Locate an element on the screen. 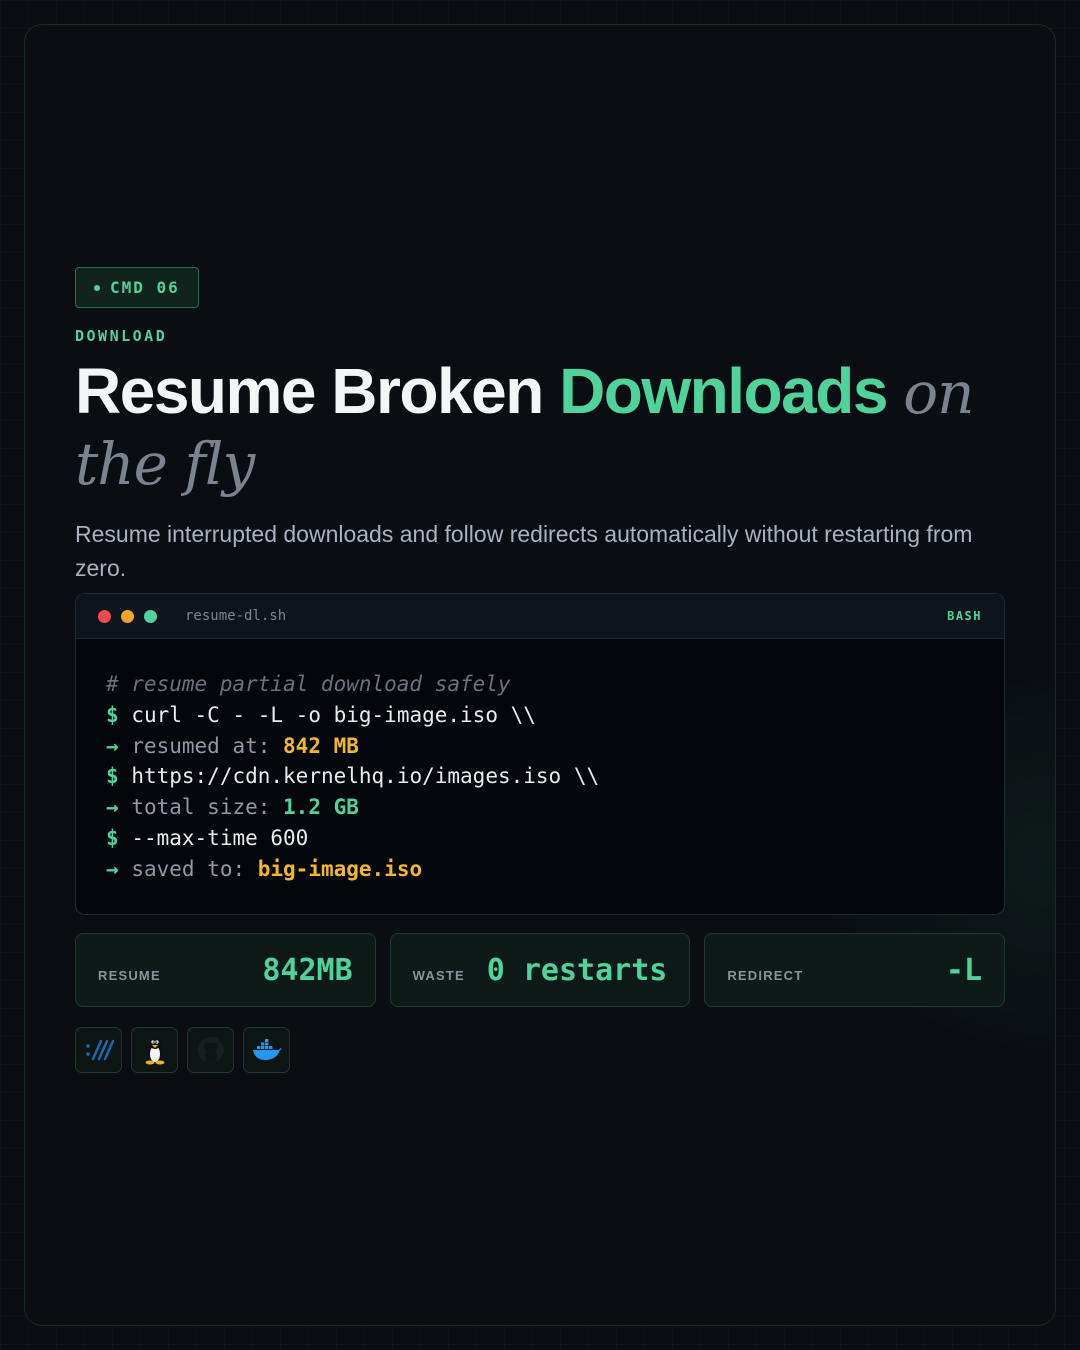  github-icon is located at coordinates (210, 1050).